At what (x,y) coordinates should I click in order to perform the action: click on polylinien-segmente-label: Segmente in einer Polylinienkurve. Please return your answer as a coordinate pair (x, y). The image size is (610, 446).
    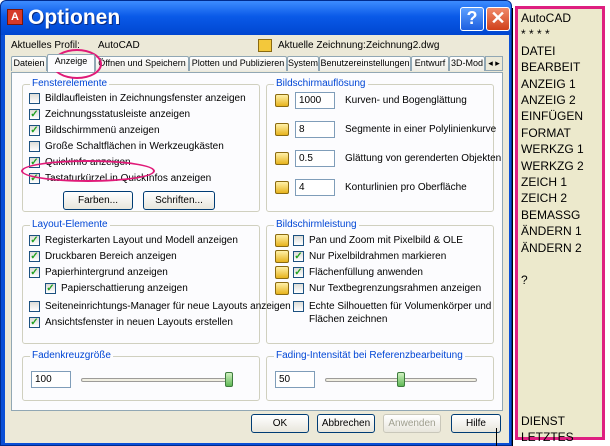
    Looking at the image, I should click on (421, 129).